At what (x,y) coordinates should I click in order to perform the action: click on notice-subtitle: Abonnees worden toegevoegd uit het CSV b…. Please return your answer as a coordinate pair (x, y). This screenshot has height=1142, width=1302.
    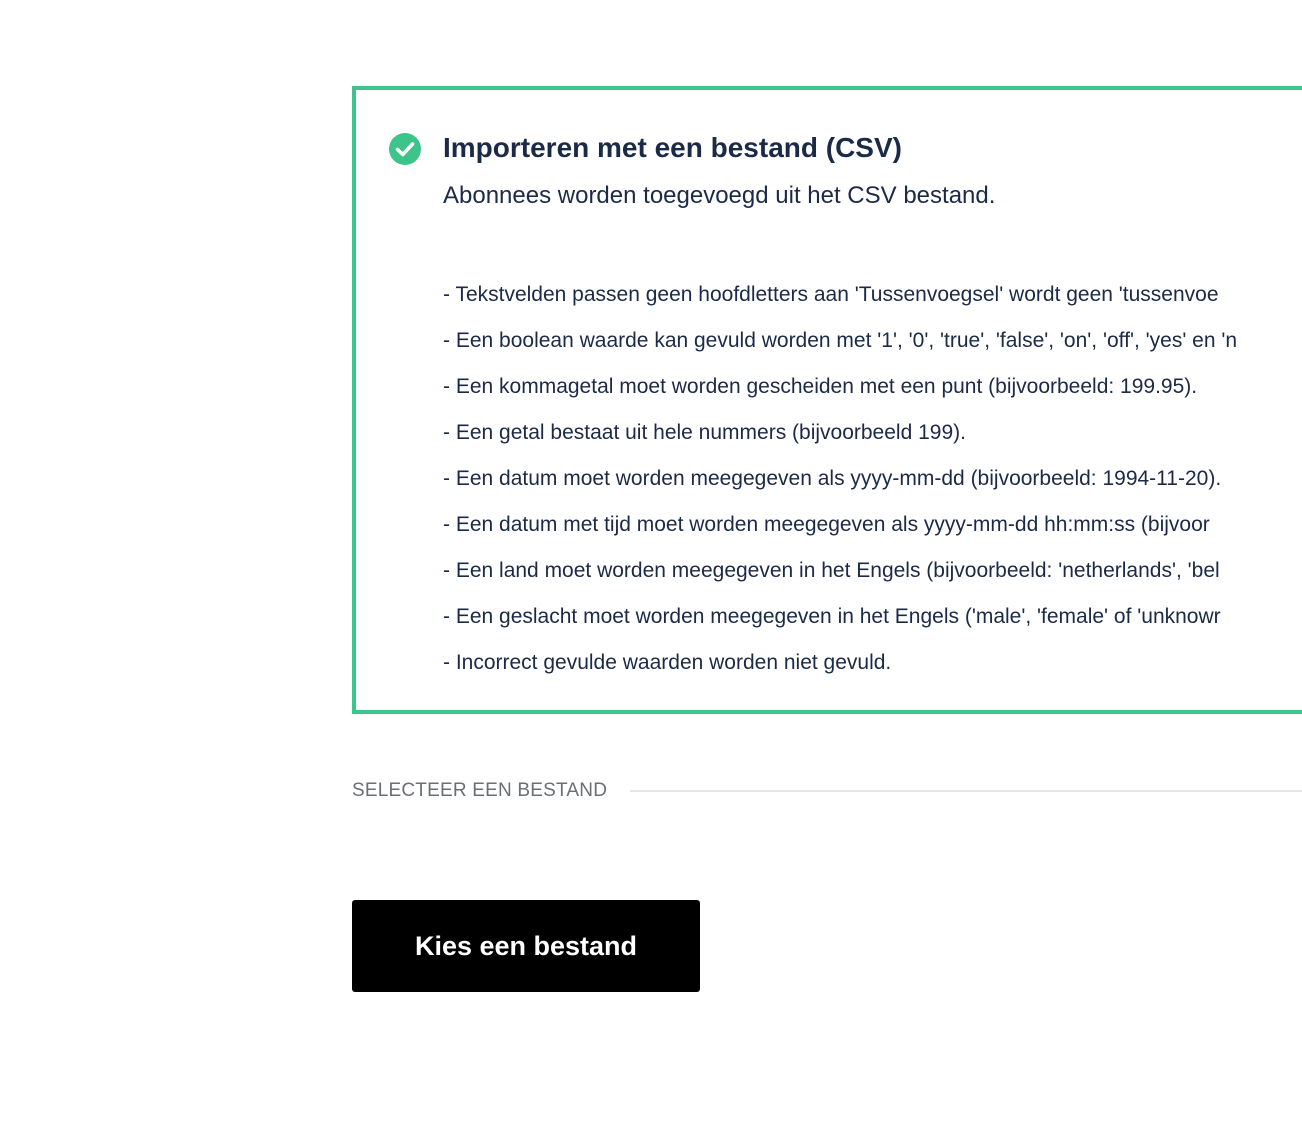
    Looking at the image, I should click on (719, 195).